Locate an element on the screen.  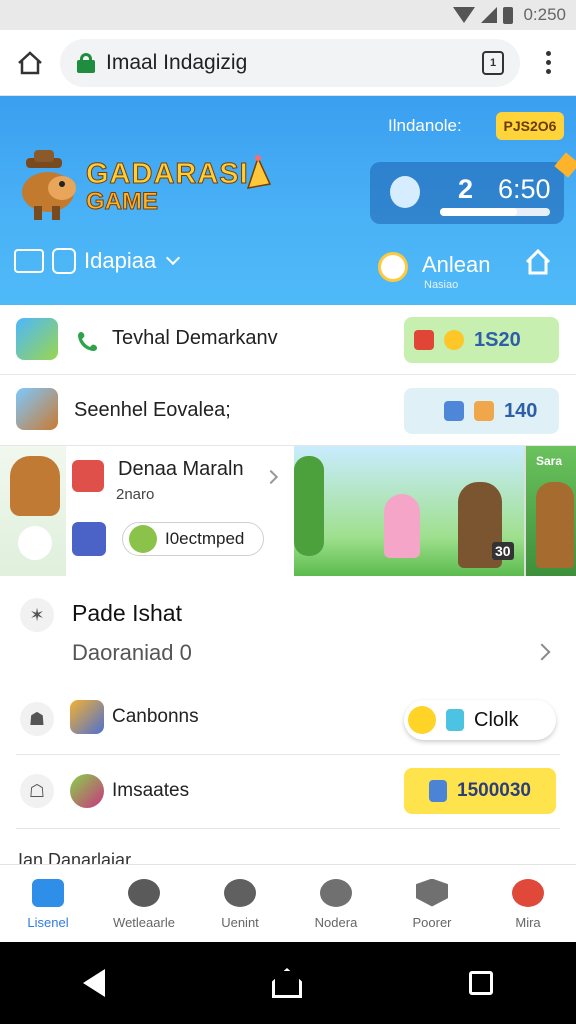
section-row-label: Canbonns is located at coordinates (155, 716).